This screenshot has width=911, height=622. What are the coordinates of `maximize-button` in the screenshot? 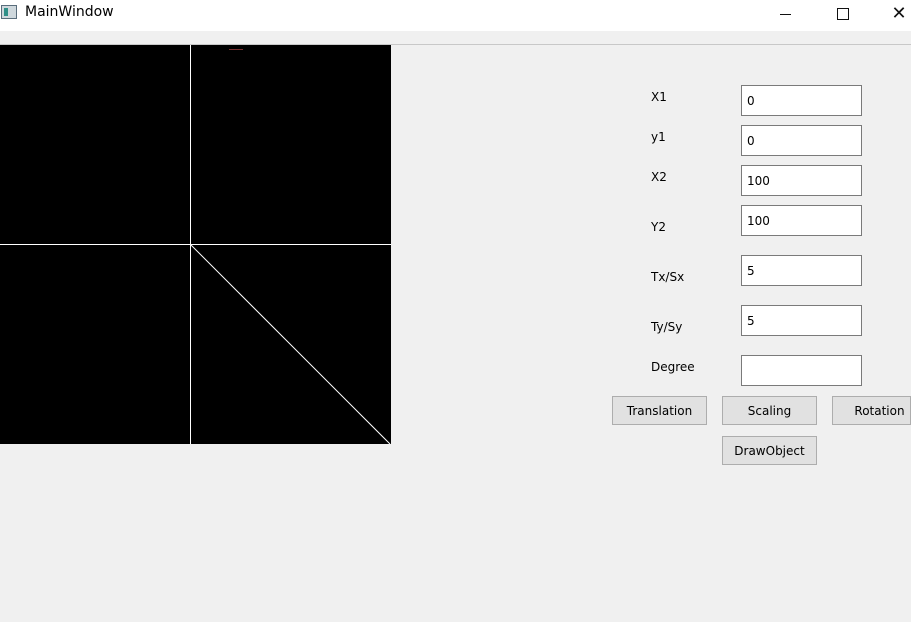 It's located at (843, 14).